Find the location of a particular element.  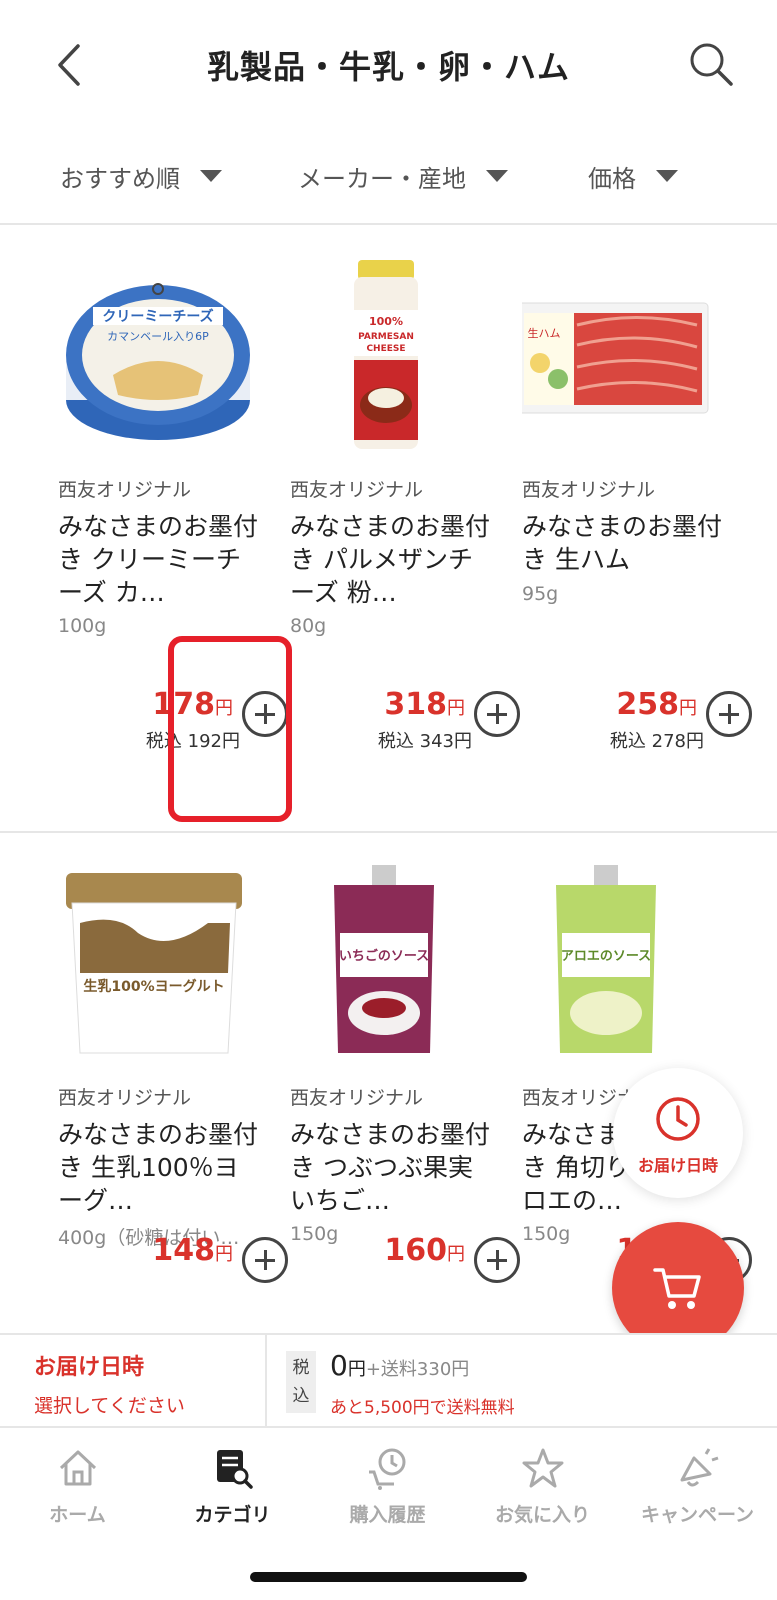

tab-label: お気に入り is located at coordinates (542, 1515).